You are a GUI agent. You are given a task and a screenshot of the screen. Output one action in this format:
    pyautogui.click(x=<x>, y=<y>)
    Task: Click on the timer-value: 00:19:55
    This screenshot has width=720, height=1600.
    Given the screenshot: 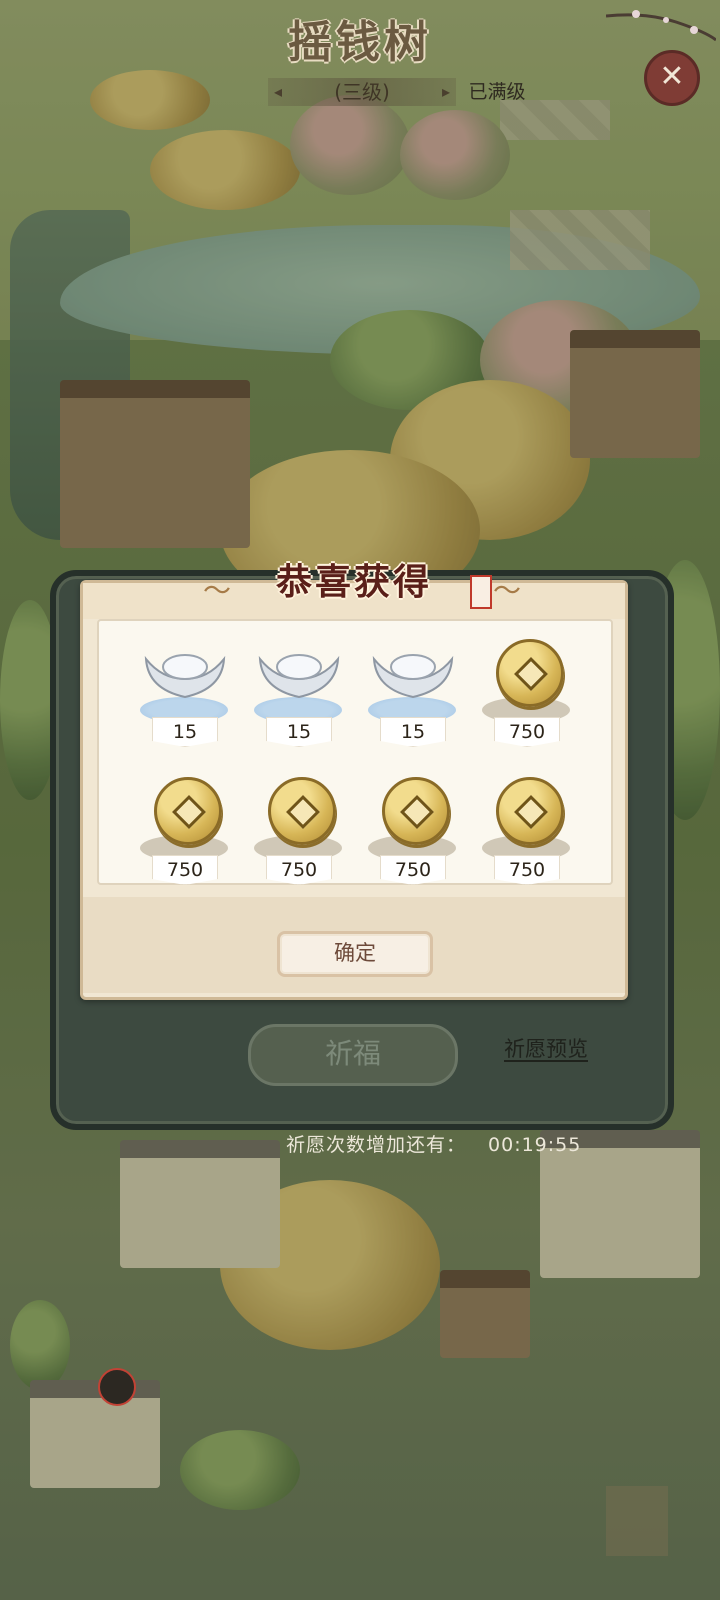 What is the action you would take?
    pyautogui.click(x=535, y=1145)
    